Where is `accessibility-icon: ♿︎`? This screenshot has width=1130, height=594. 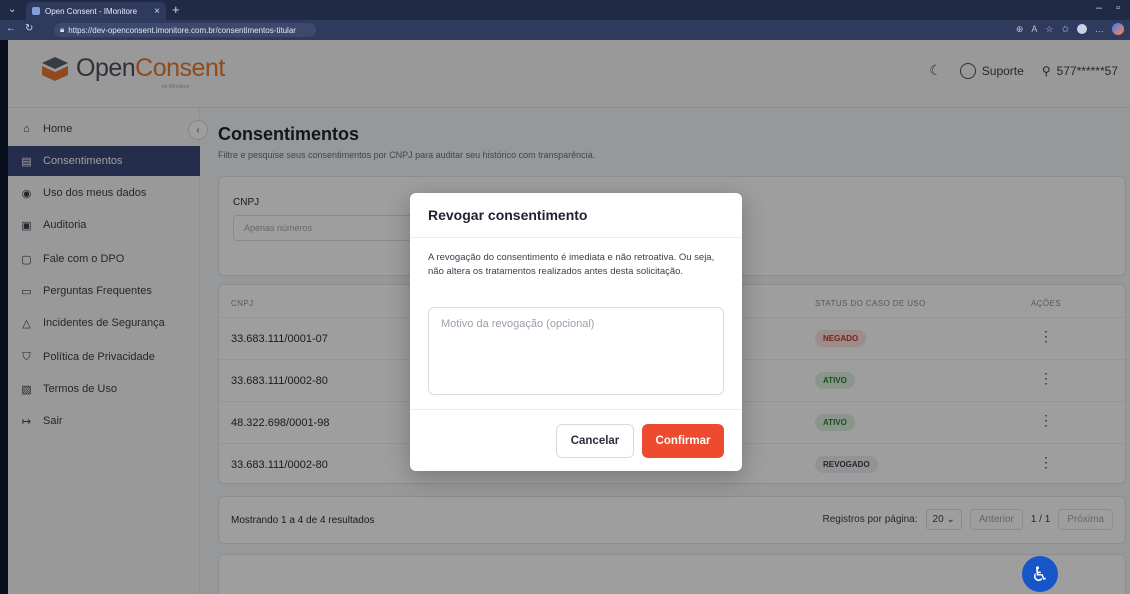 accessibility-icon: ♿︎ is located at coordinates (1040, 574).